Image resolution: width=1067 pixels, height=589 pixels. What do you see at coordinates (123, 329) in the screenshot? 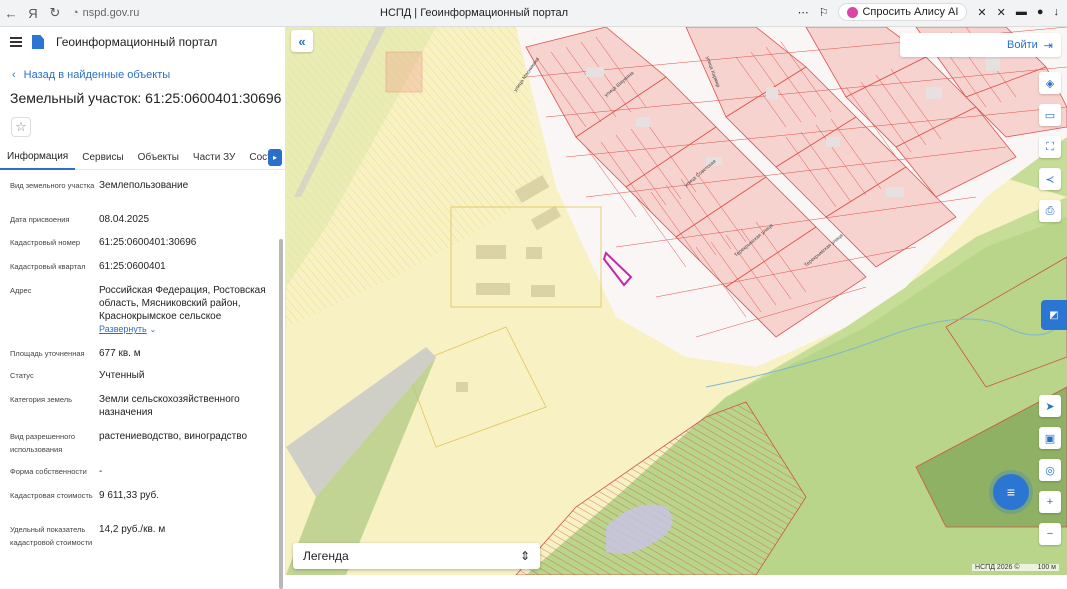
I see `expand-label: Развернуть` at bounding box center [123, 329].